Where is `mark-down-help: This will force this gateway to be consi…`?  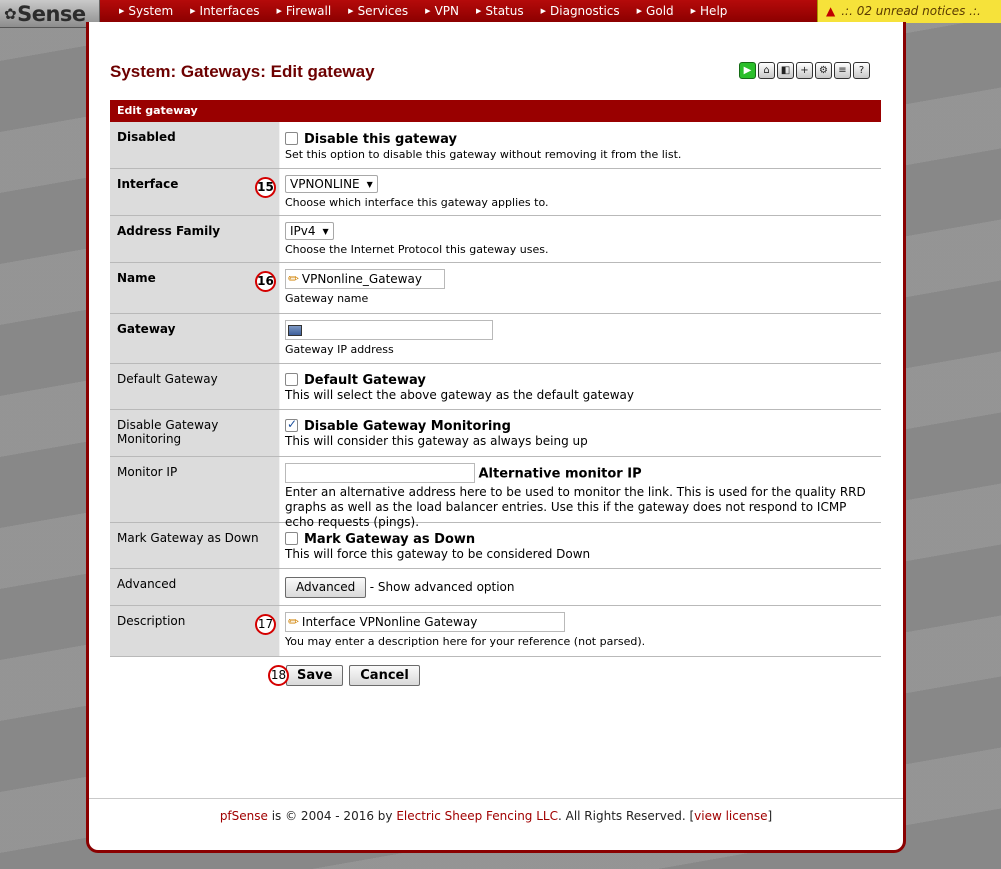
mark-down-help: This will force this gateway to be consi… is located at coordinates (438, 554).